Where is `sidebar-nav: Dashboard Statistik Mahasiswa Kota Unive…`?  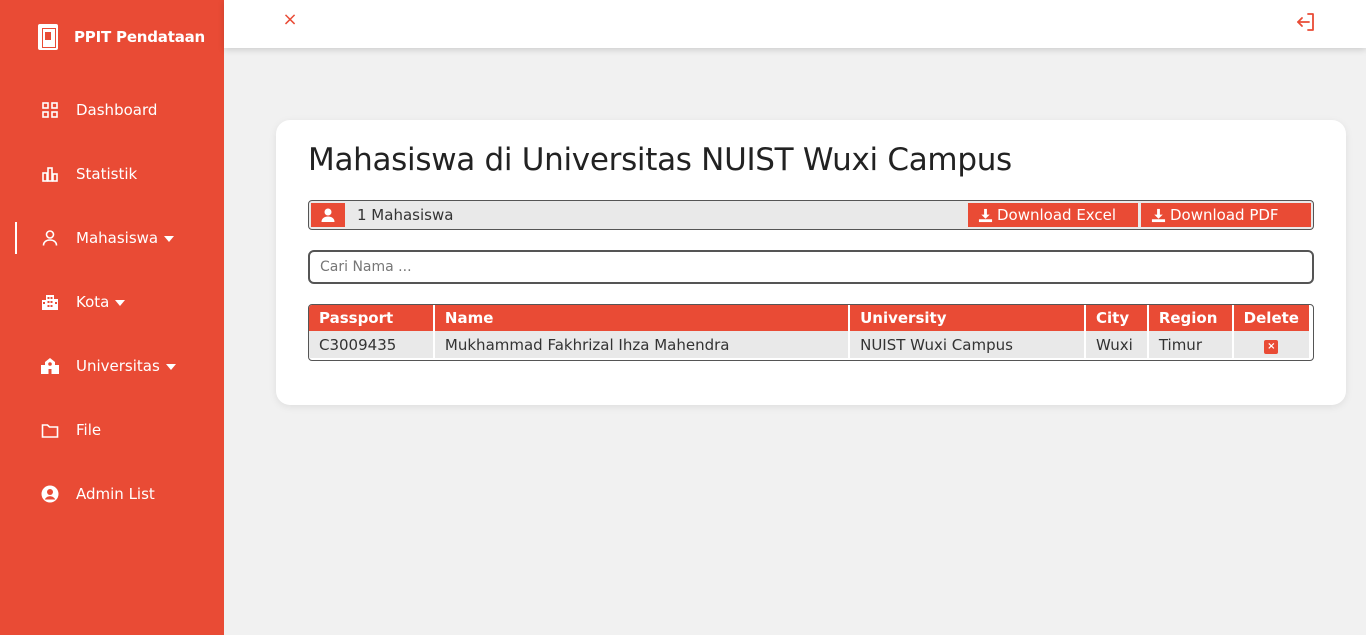 sidebar-nav: Dashboard Statistik Mahasiswa Kota Unive… is located at coordinates (112, 302).